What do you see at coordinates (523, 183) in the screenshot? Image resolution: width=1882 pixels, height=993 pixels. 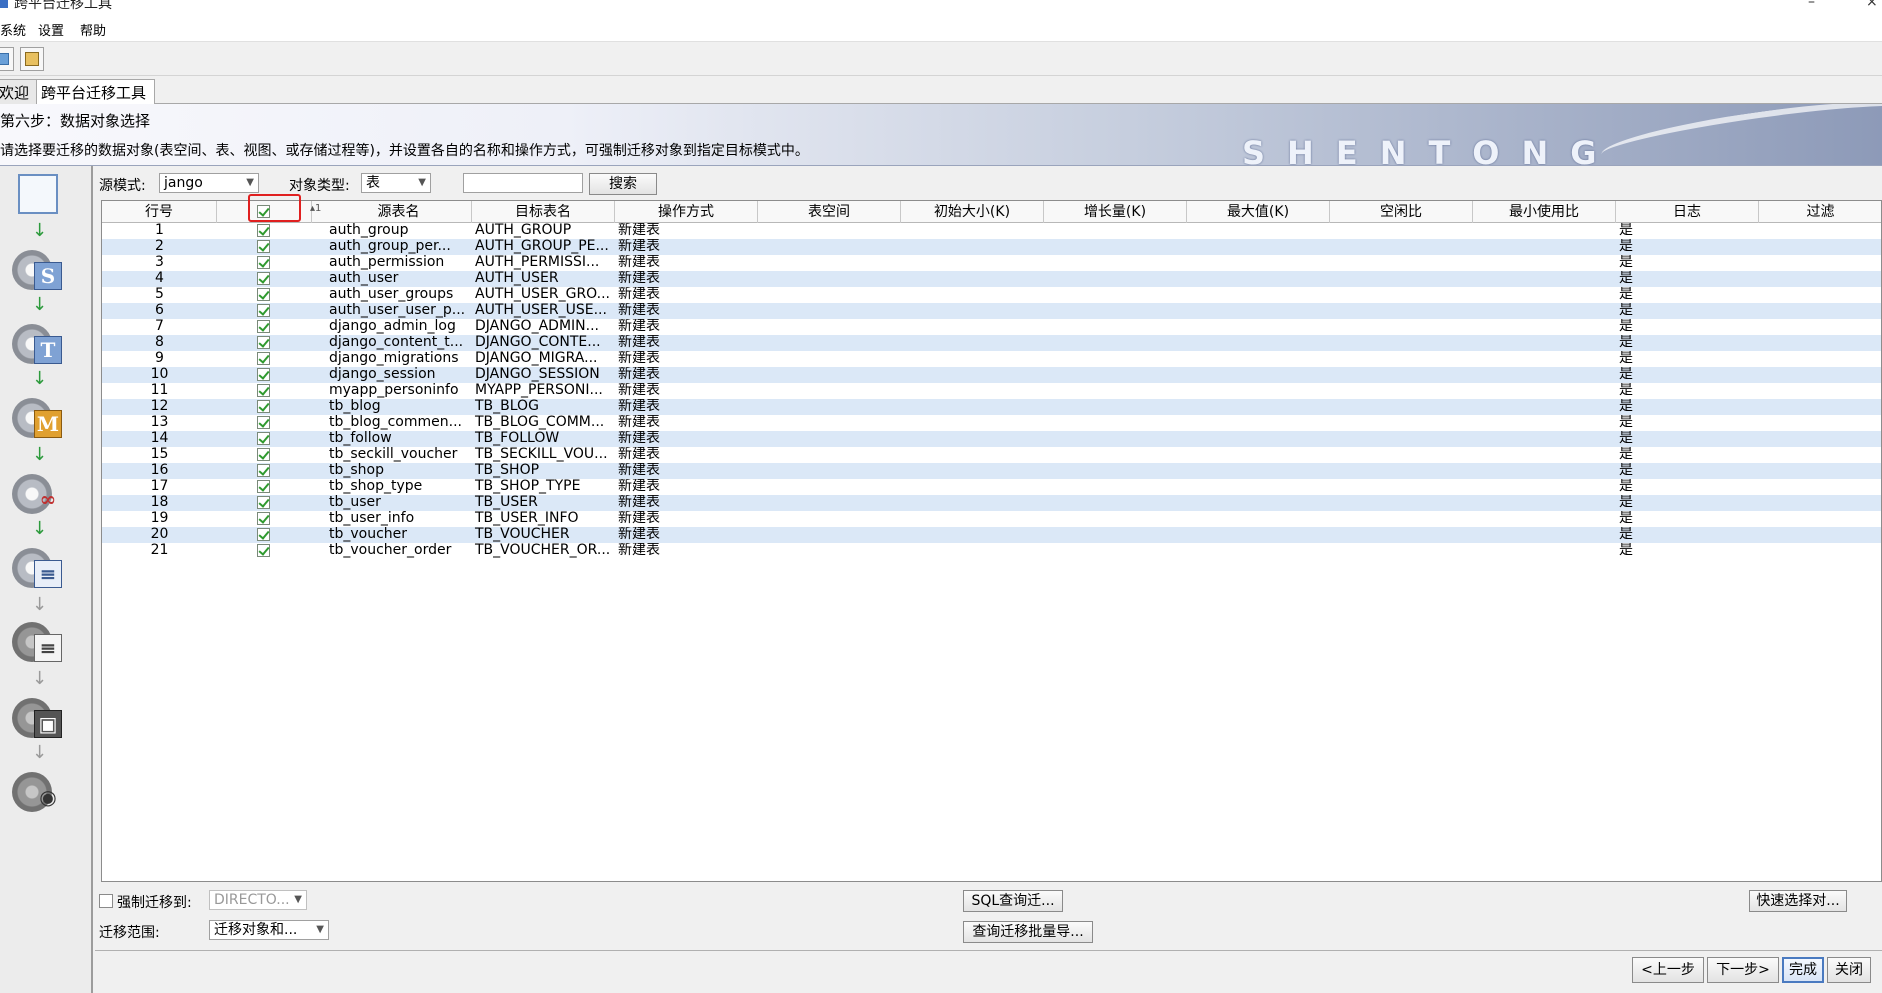 I see `search-input` at bounding box center [523, 183].